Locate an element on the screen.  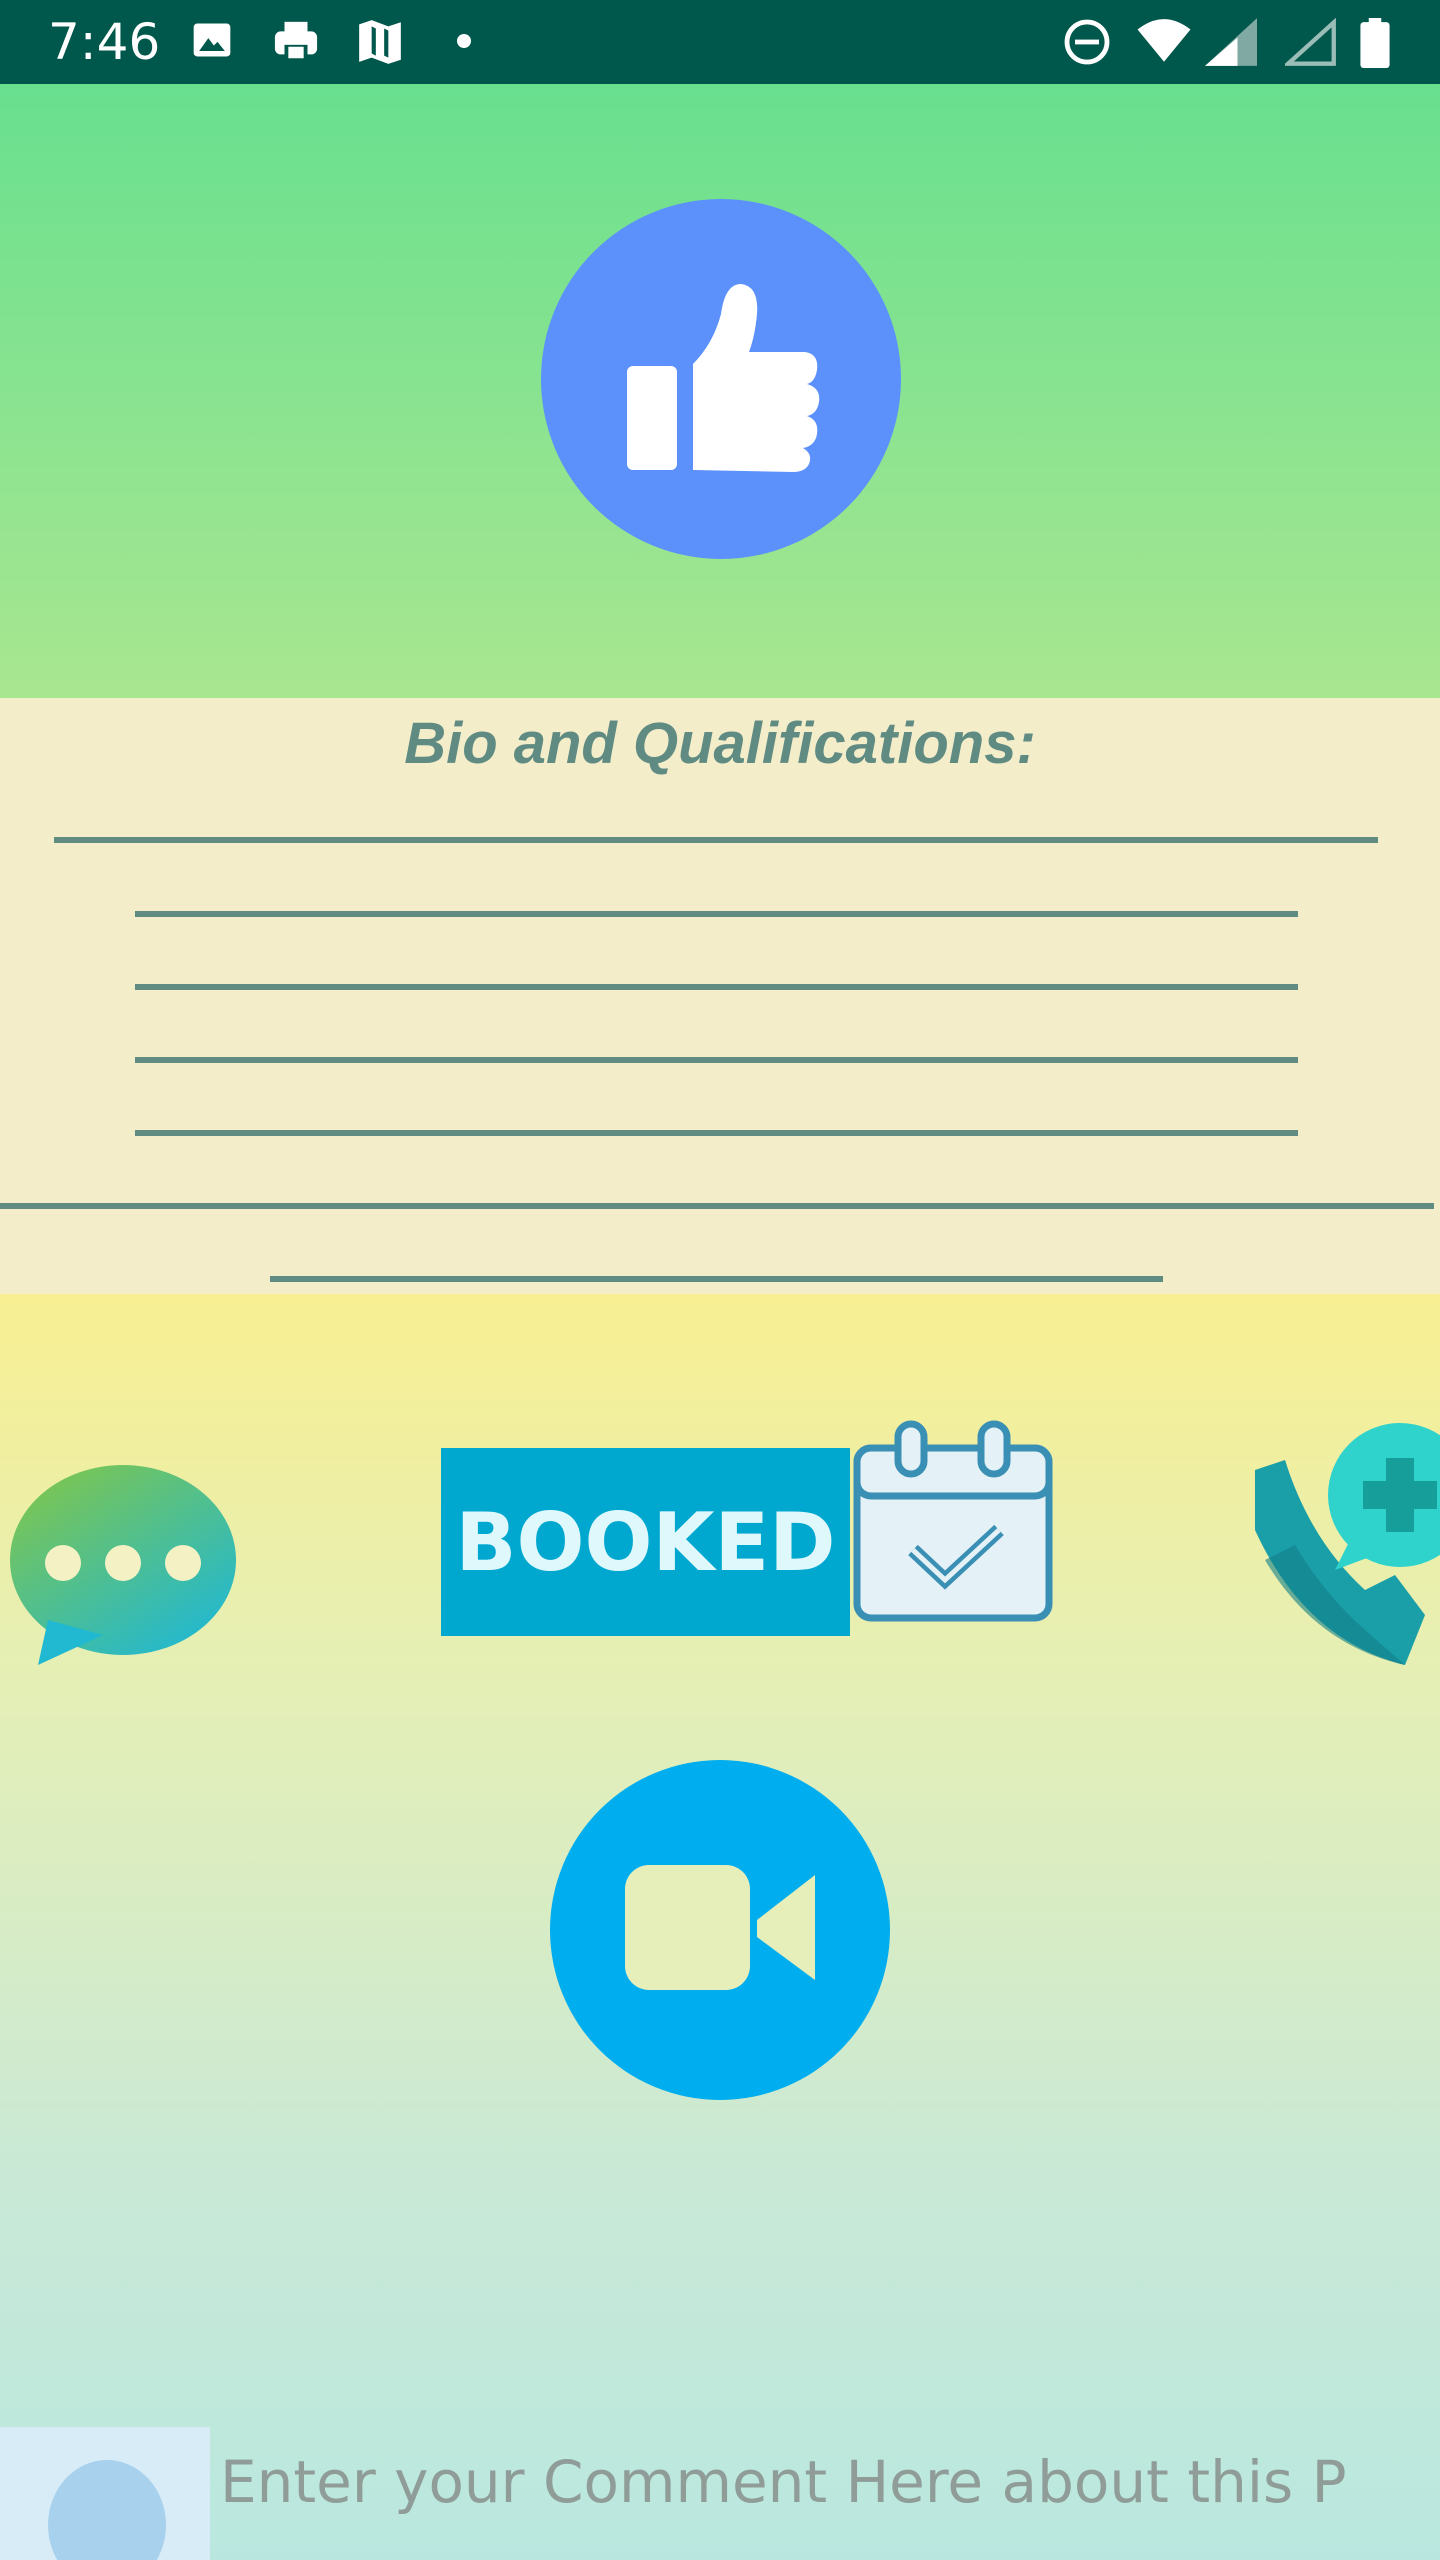
dot-icon is located at coordinates (464, 43).